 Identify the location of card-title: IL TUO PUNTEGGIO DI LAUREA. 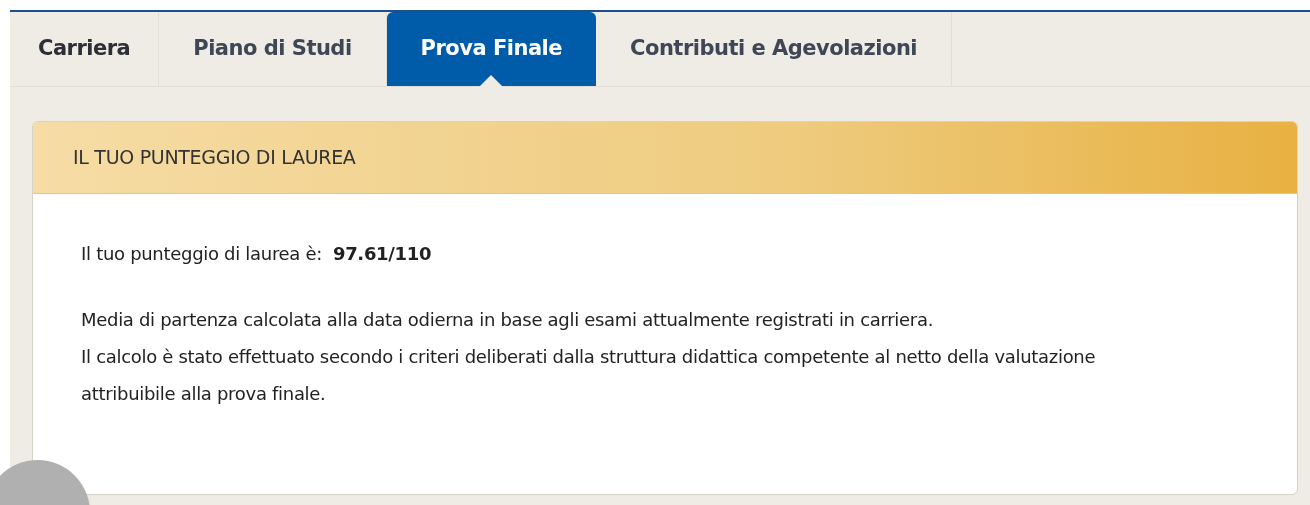
(214, 158).